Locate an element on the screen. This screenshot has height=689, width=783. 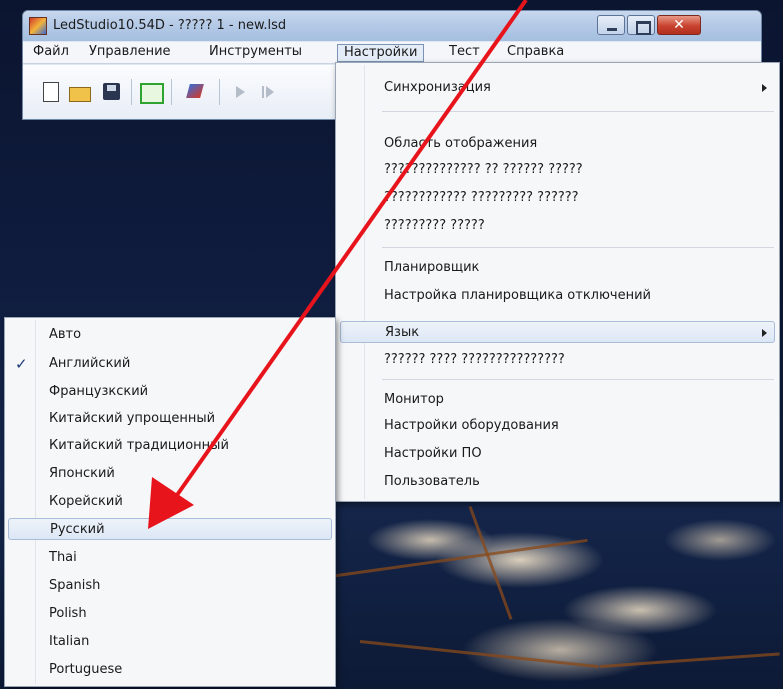
language-item-japanese: Японский is located at coordinates (82, 474).